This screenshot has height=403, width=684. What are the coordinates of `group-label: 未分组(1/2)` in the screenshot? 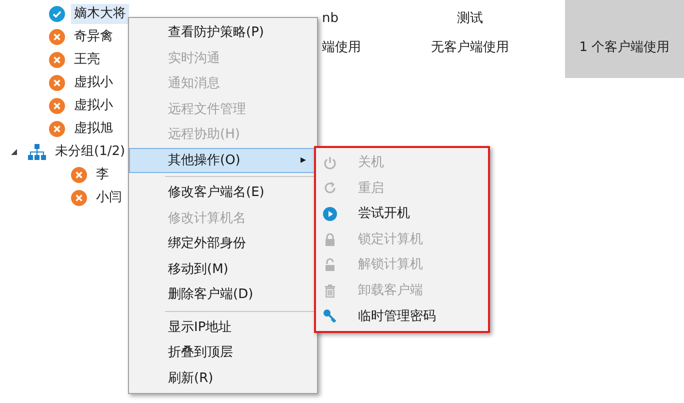 It's located at (90, 152).